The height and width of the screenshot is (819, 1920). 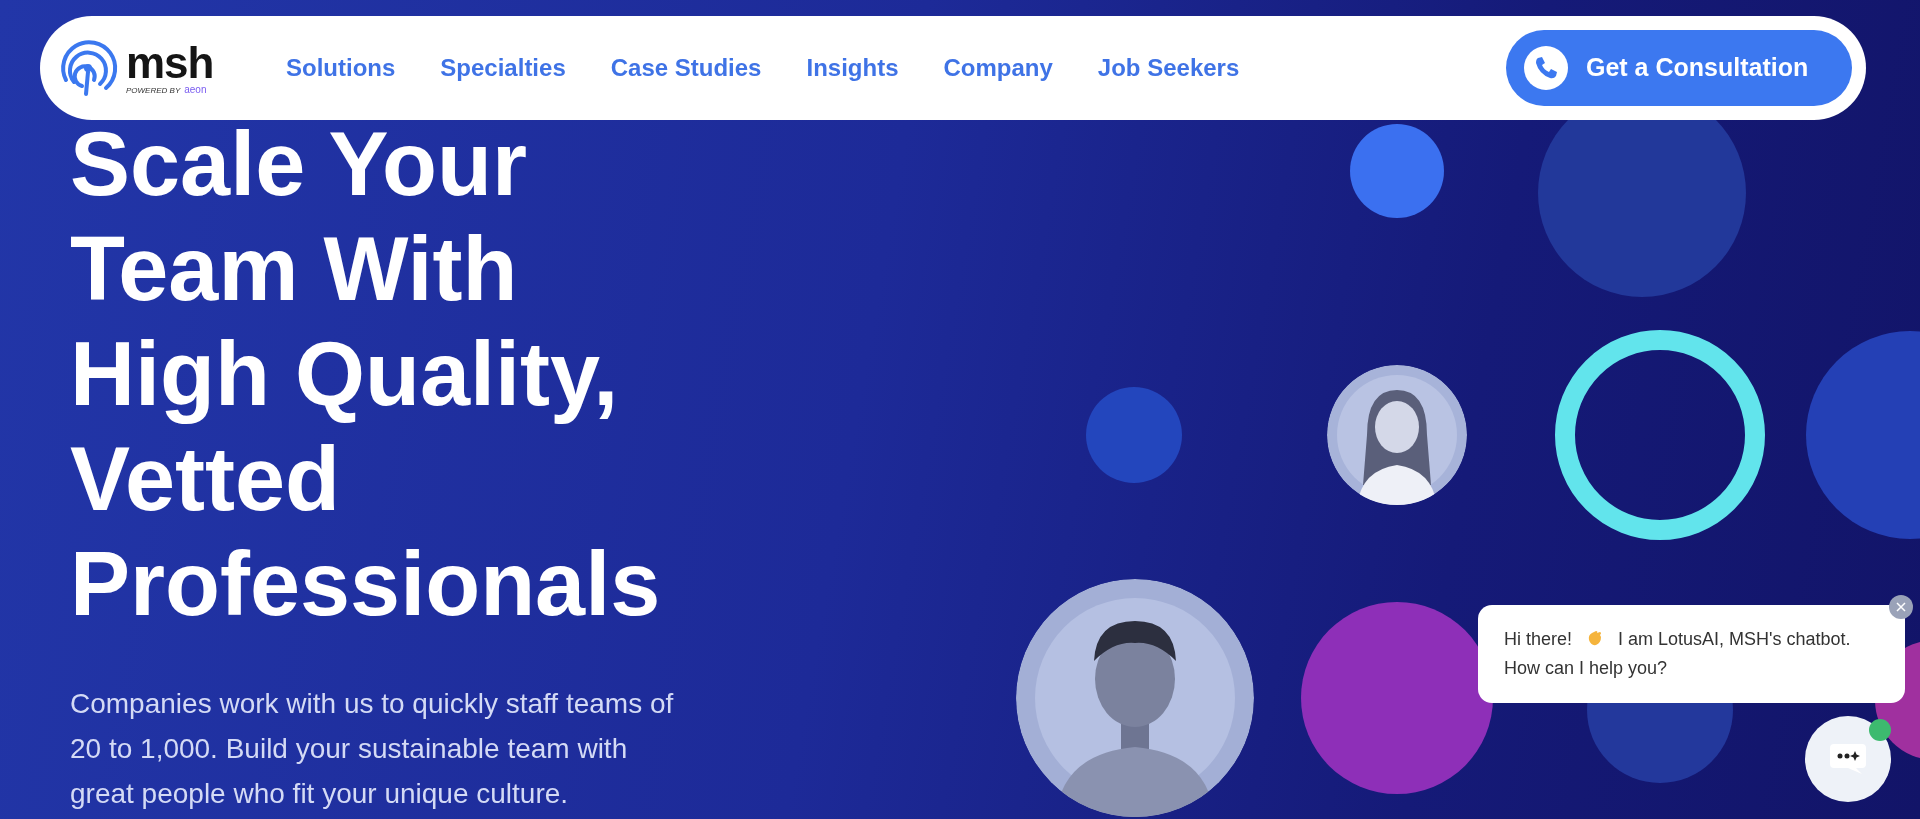 What do you see at coordinates (1168, 68) in the screenshot?
I see `nav-link: Job Seekers` at bounding box center [1168, 68].